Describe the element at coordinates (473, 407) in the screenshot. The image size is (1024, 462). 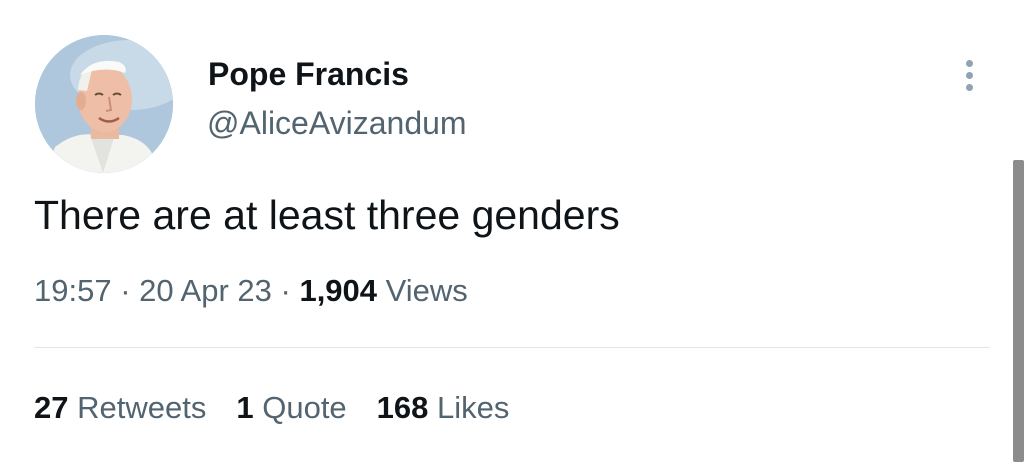
I see `likes-label: Likes` at that location.